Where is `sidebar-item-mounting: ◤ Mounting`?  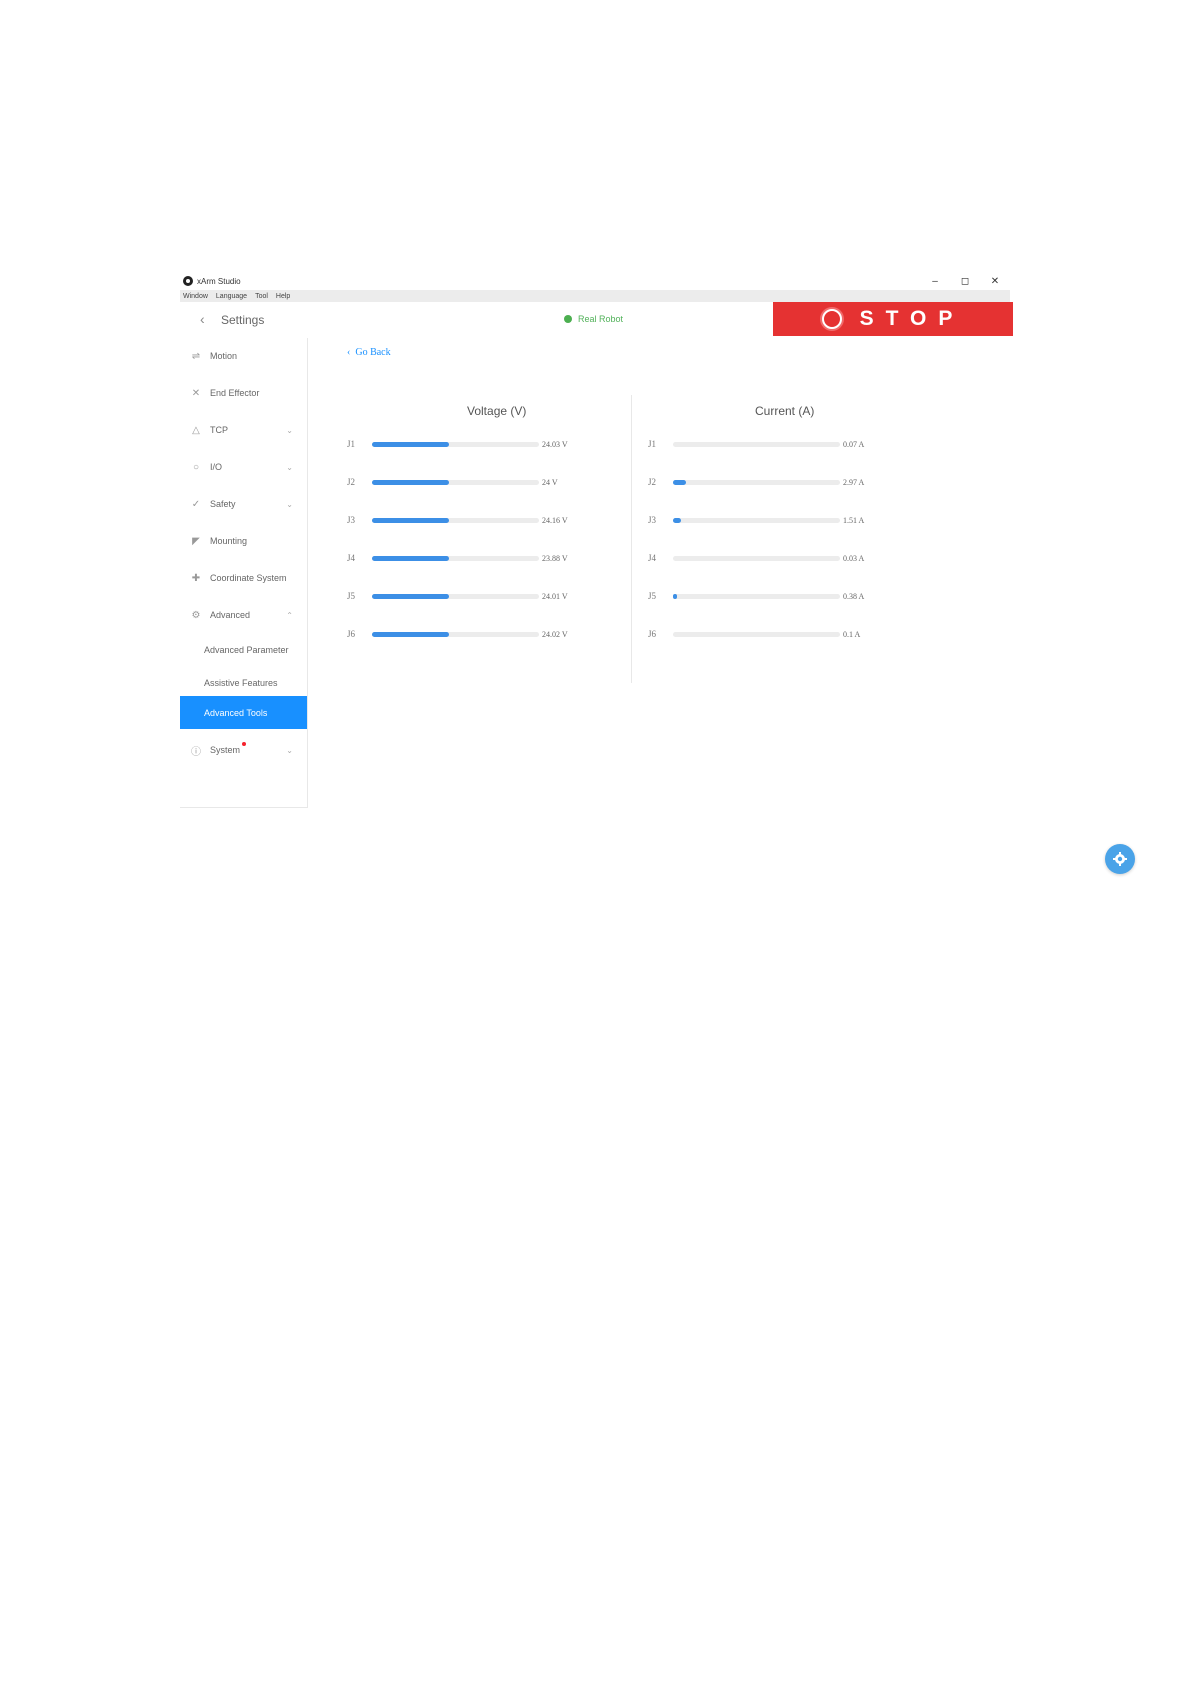
sidebar-item-mounting: ◤ Mounting is located at coordinates (243, 541).